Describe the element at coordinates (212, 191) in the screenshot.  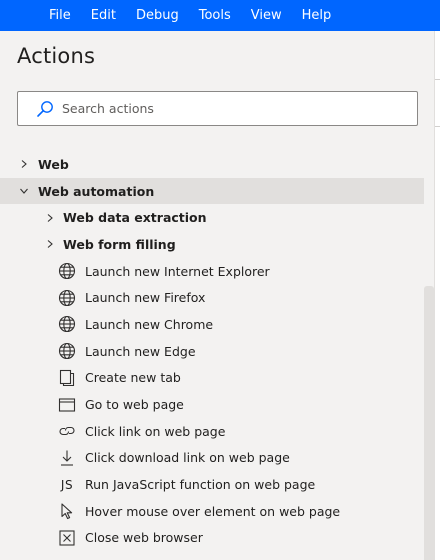
I see `tree-item-web-automation: Web automation` at that location.